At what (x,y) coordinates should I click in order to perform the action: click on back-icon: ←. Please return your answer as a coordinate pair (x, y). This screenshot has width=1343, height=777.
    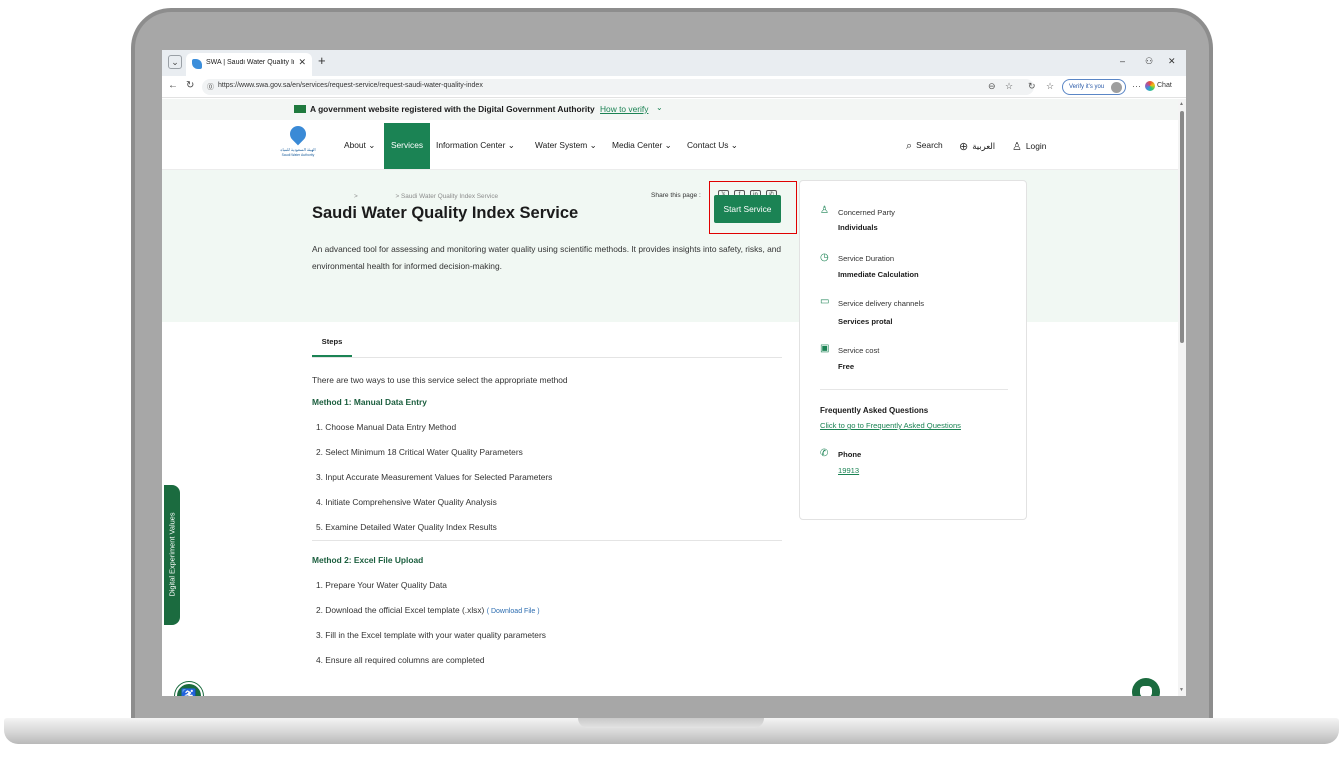
    Looking at the image, I should click on (173, 85).